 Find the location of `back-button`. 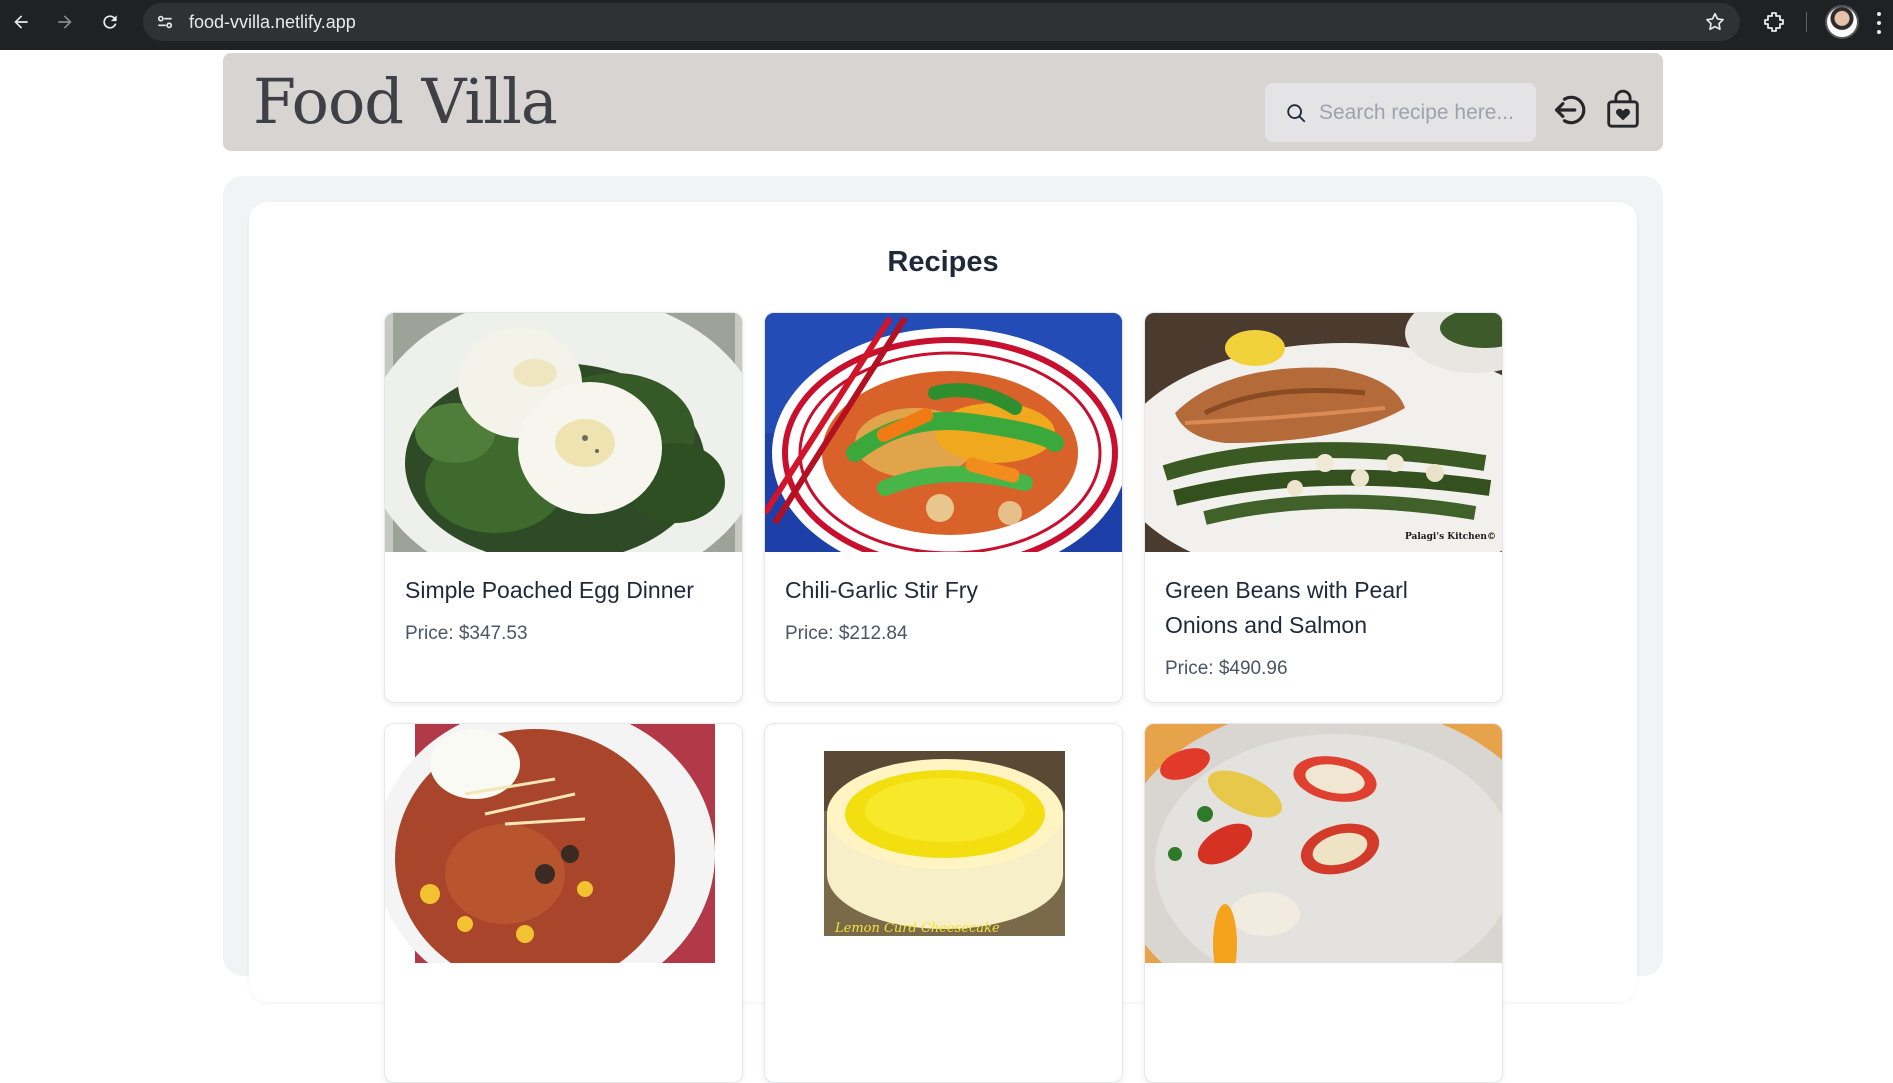

back-button is located at coordinates (21, 22).